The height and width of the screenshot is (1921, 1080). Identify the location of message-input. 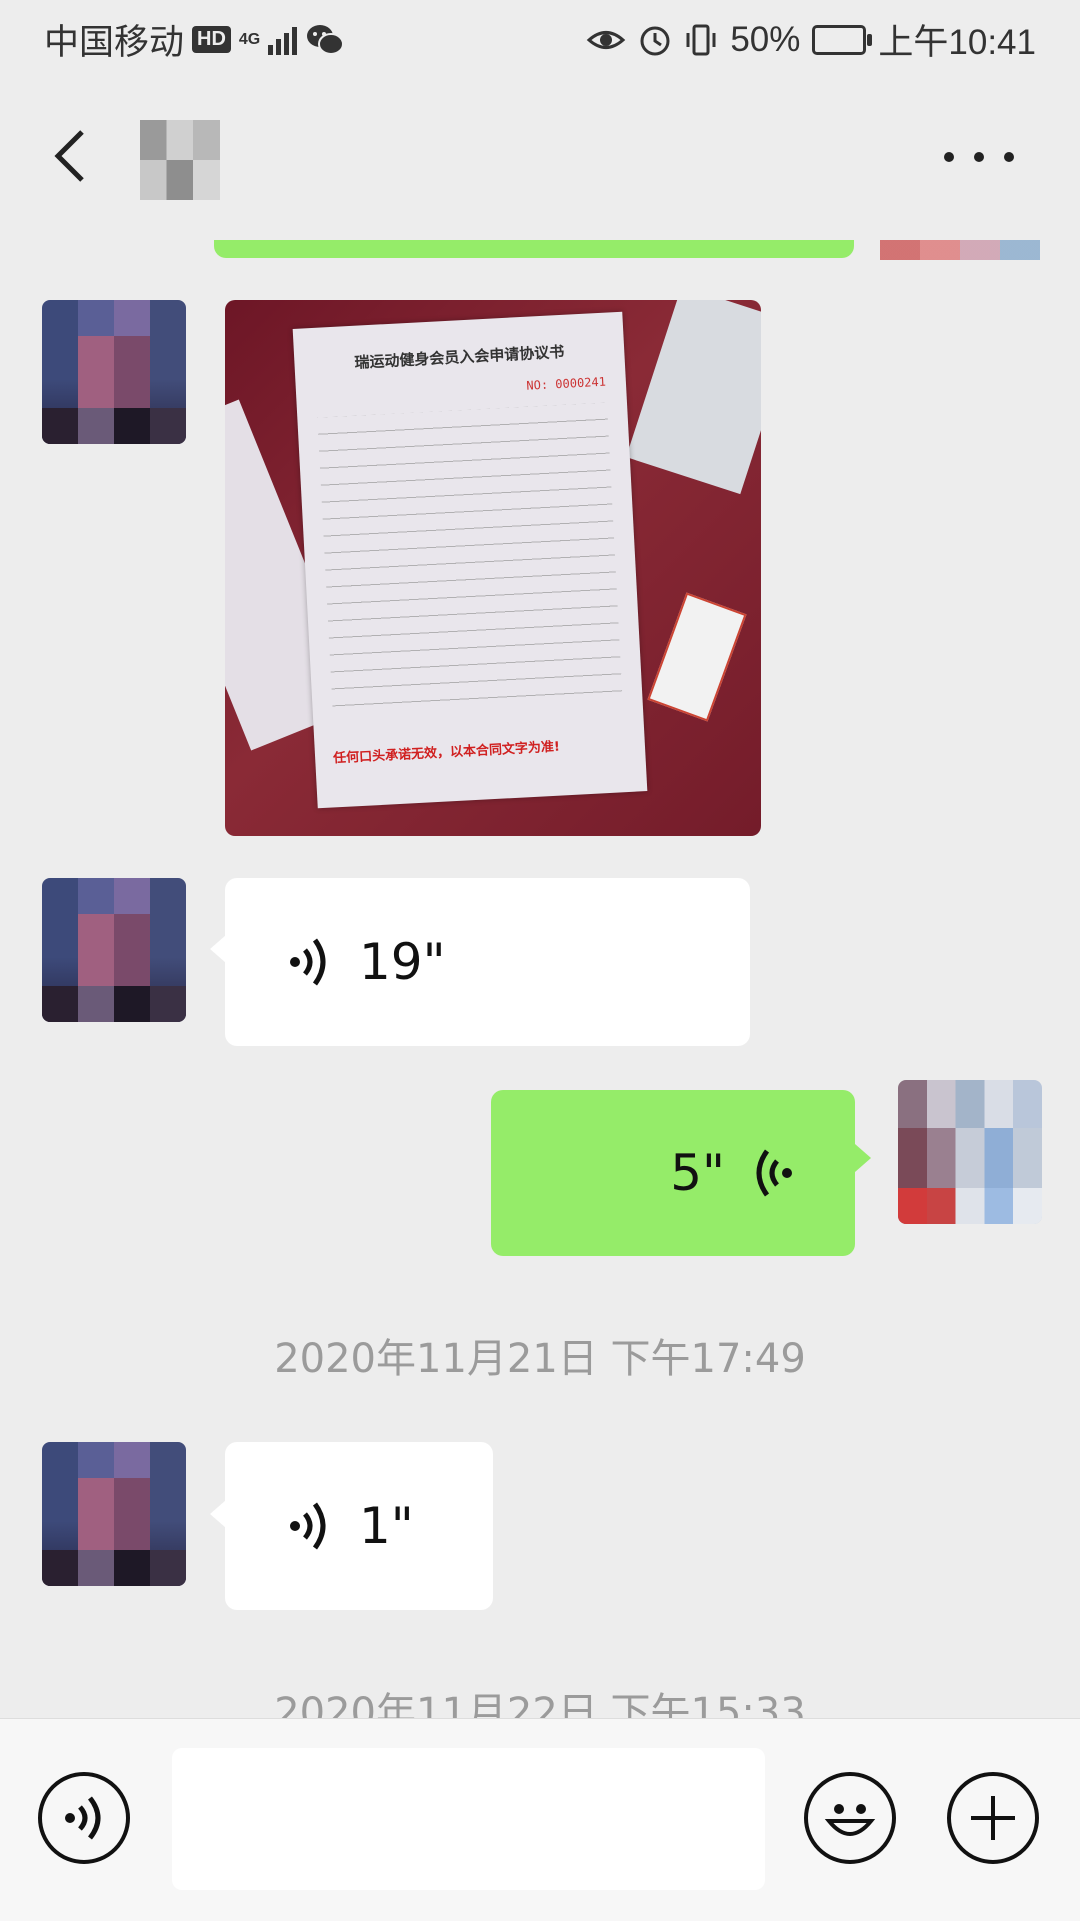
(468, 1819).